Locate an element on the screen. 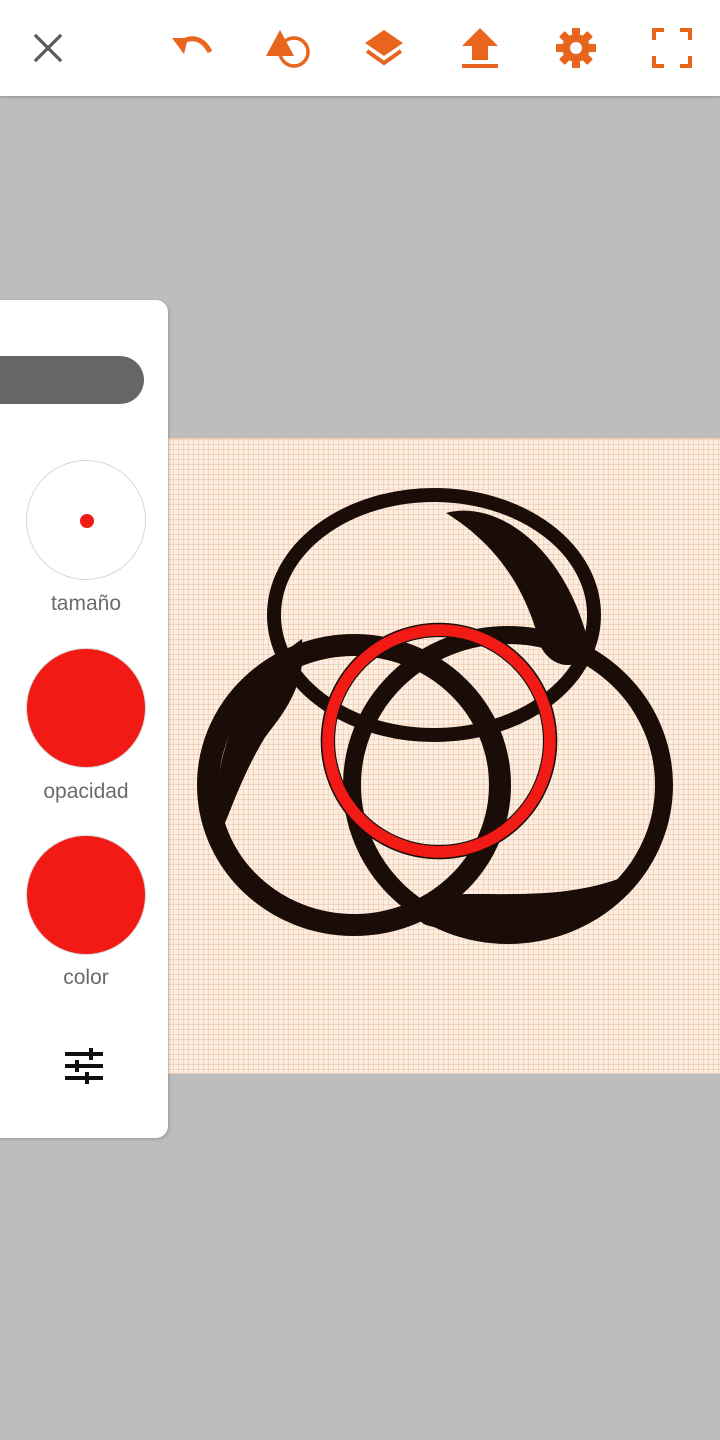 The image size is (720, 1440). fullscreen-icon is located at coordinates (672, 48).